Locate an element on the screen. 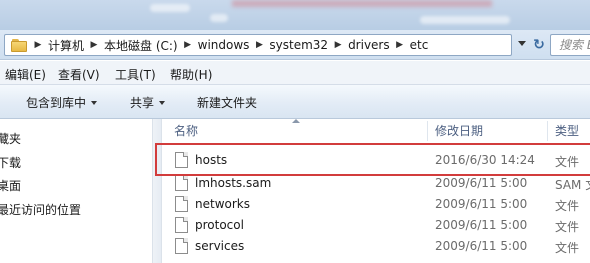  include-in-library-button: 包含到库中 is located at coordinates (62, 102).